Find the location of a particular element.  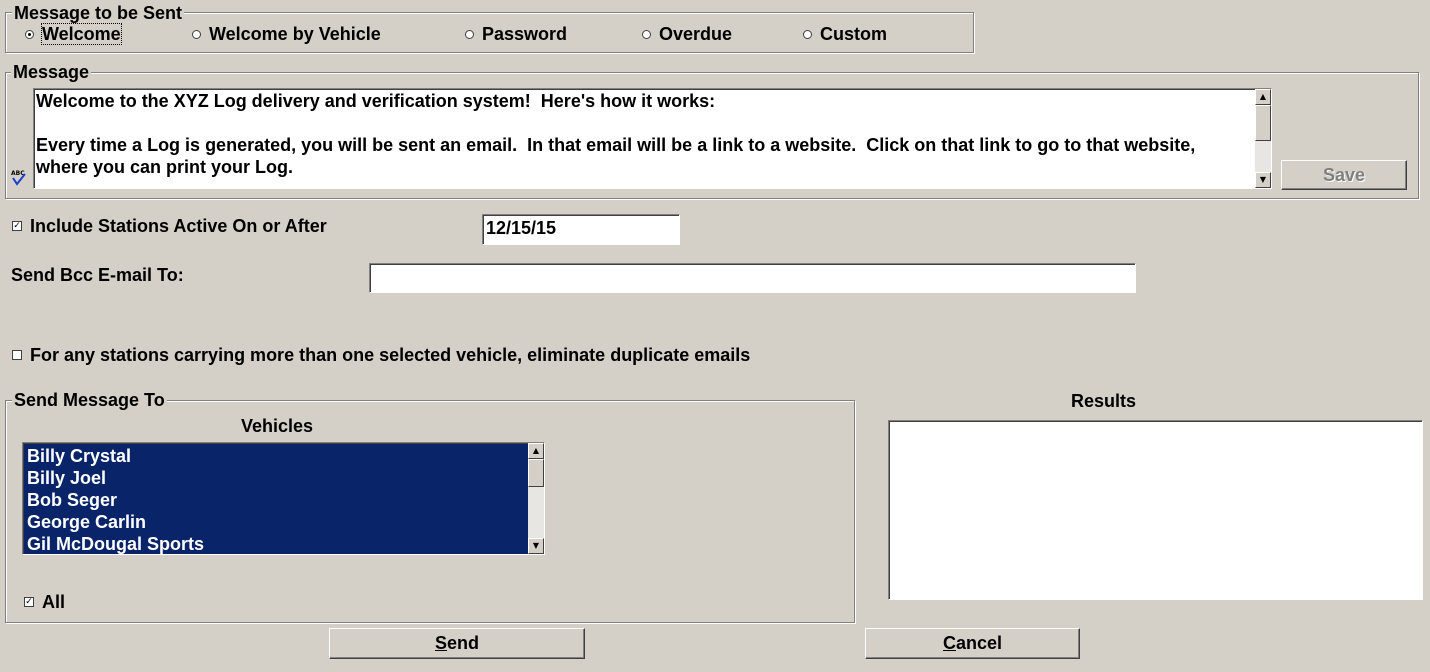

message-legend: Message is located at coordinates (51, 72).